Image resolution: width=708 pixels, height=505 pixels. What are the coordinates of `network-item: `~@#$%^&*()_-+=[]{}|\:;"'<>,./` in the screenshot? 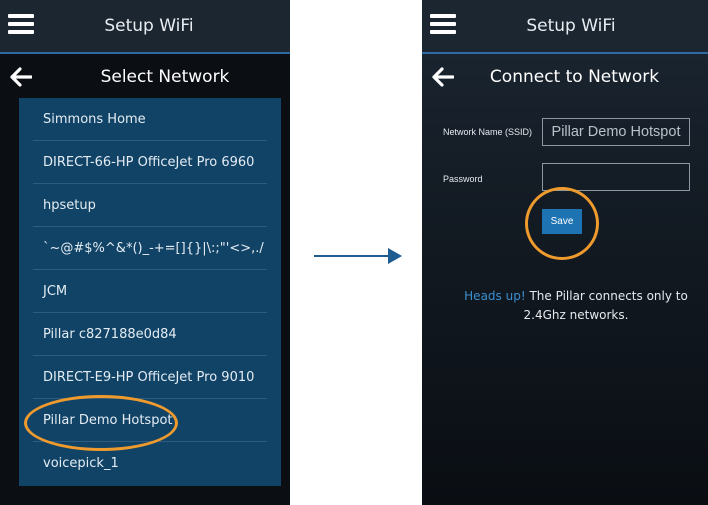 It's located at (150, 248).